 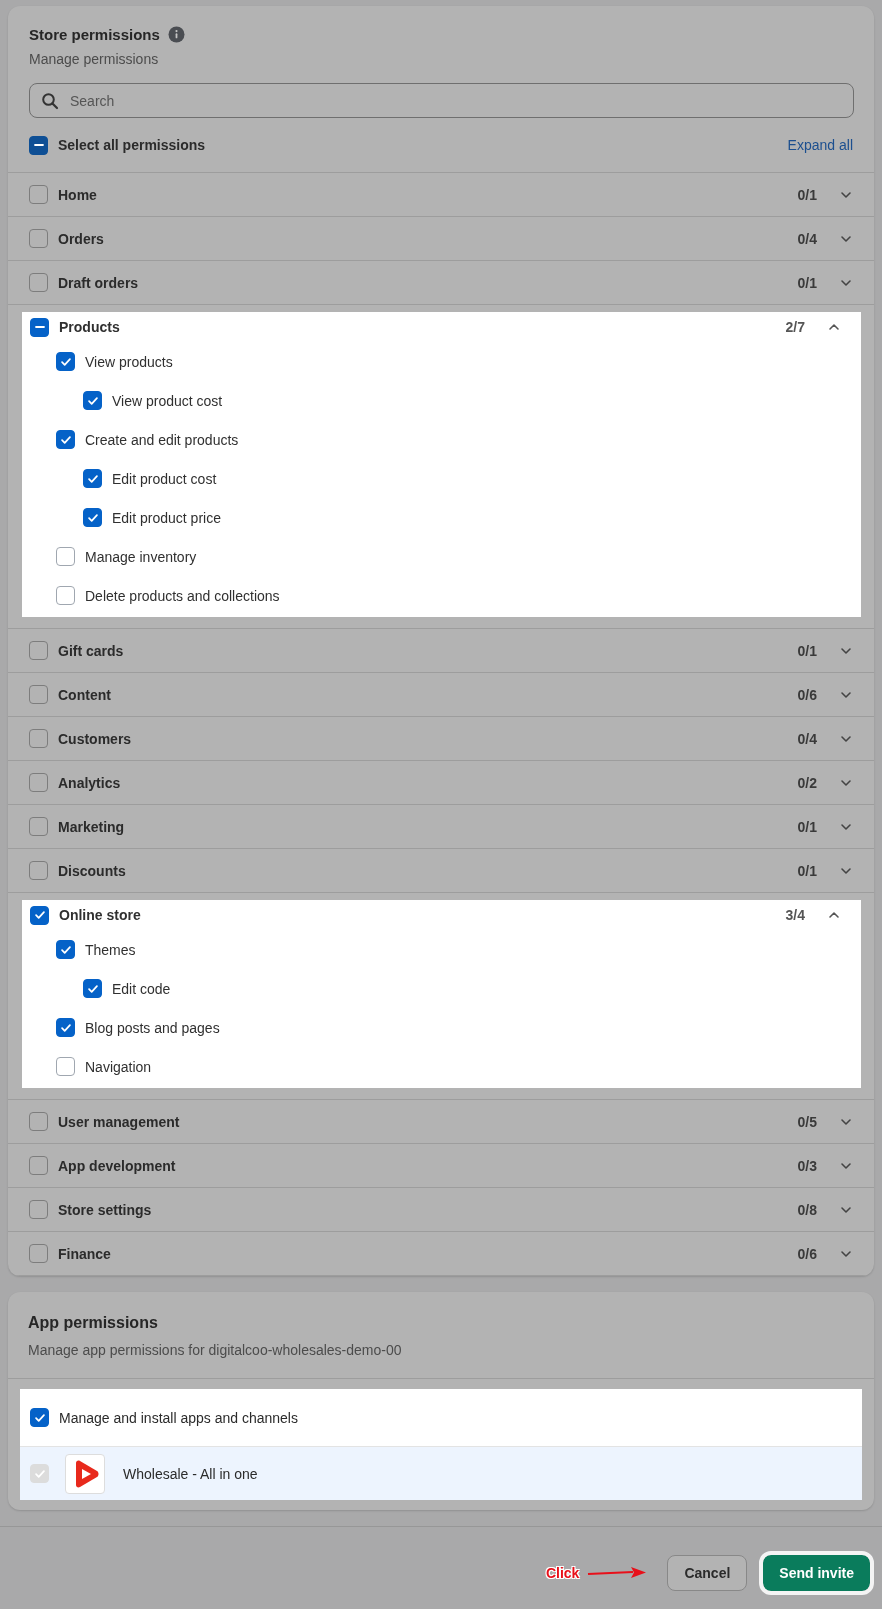 What do you see at coordinates (94, 59) in the screenshot?
I see `section-subtitle: Manage permissions` at bounding box center [94, 59].